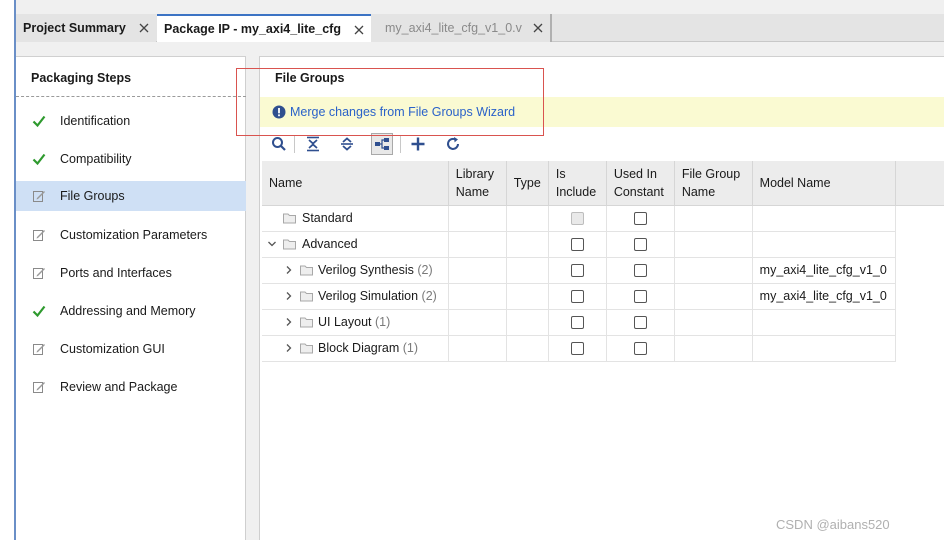 This screenshot has height=540, width=944. I want to click on refresh-icon, so click(453, 143).